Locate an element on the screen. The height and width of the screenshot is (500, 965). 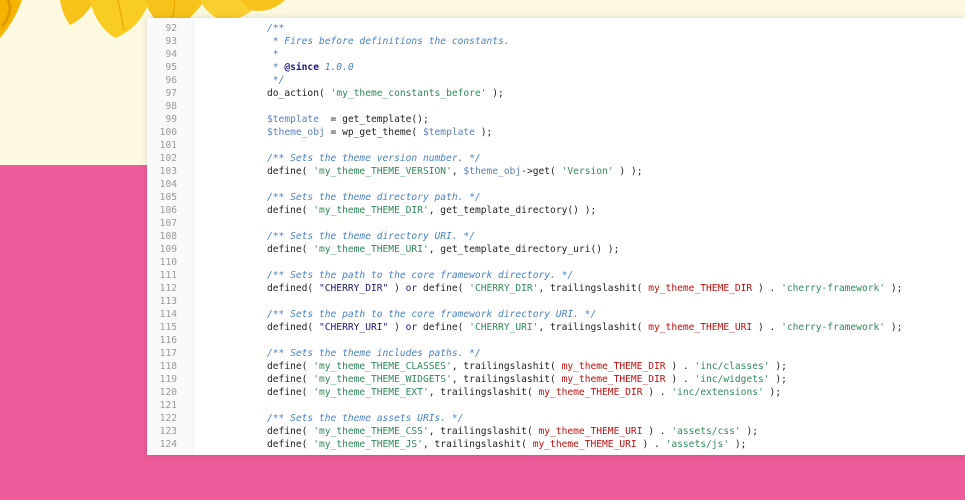
code-text: /** Sets the theme directory path. */ is located at coordinates (374, 197).